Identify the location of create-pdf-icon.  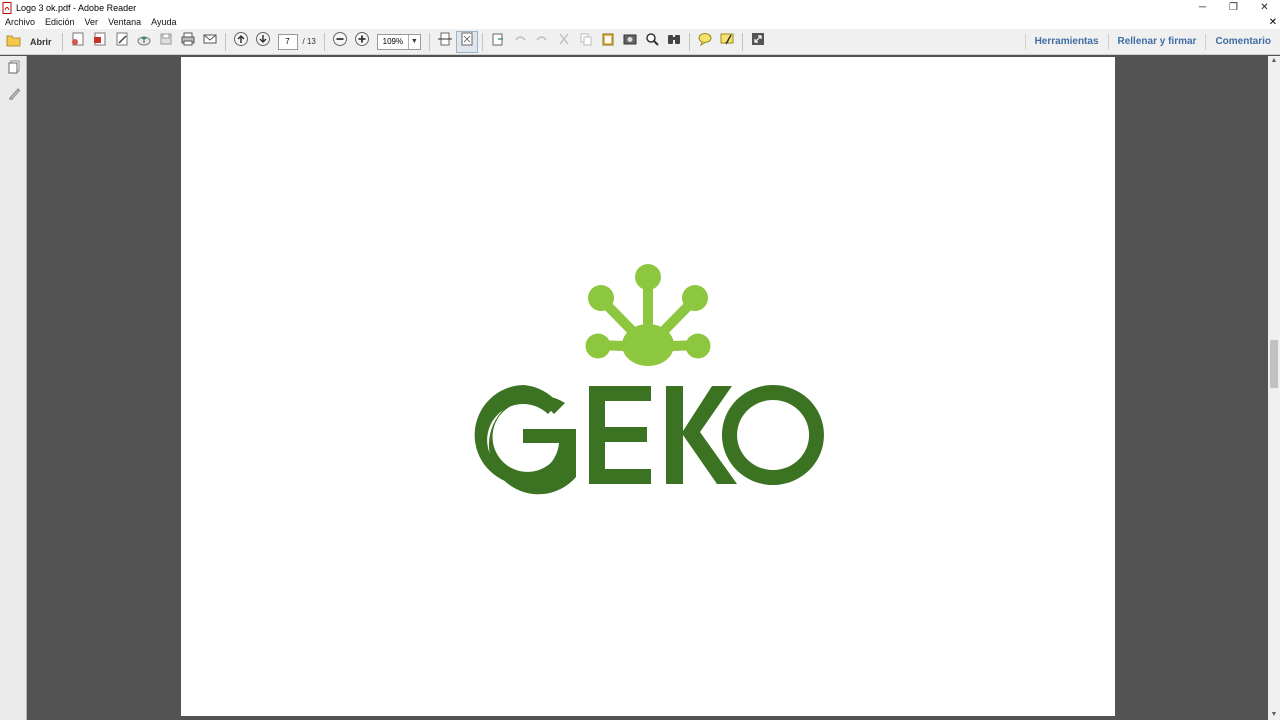
(78, 41).